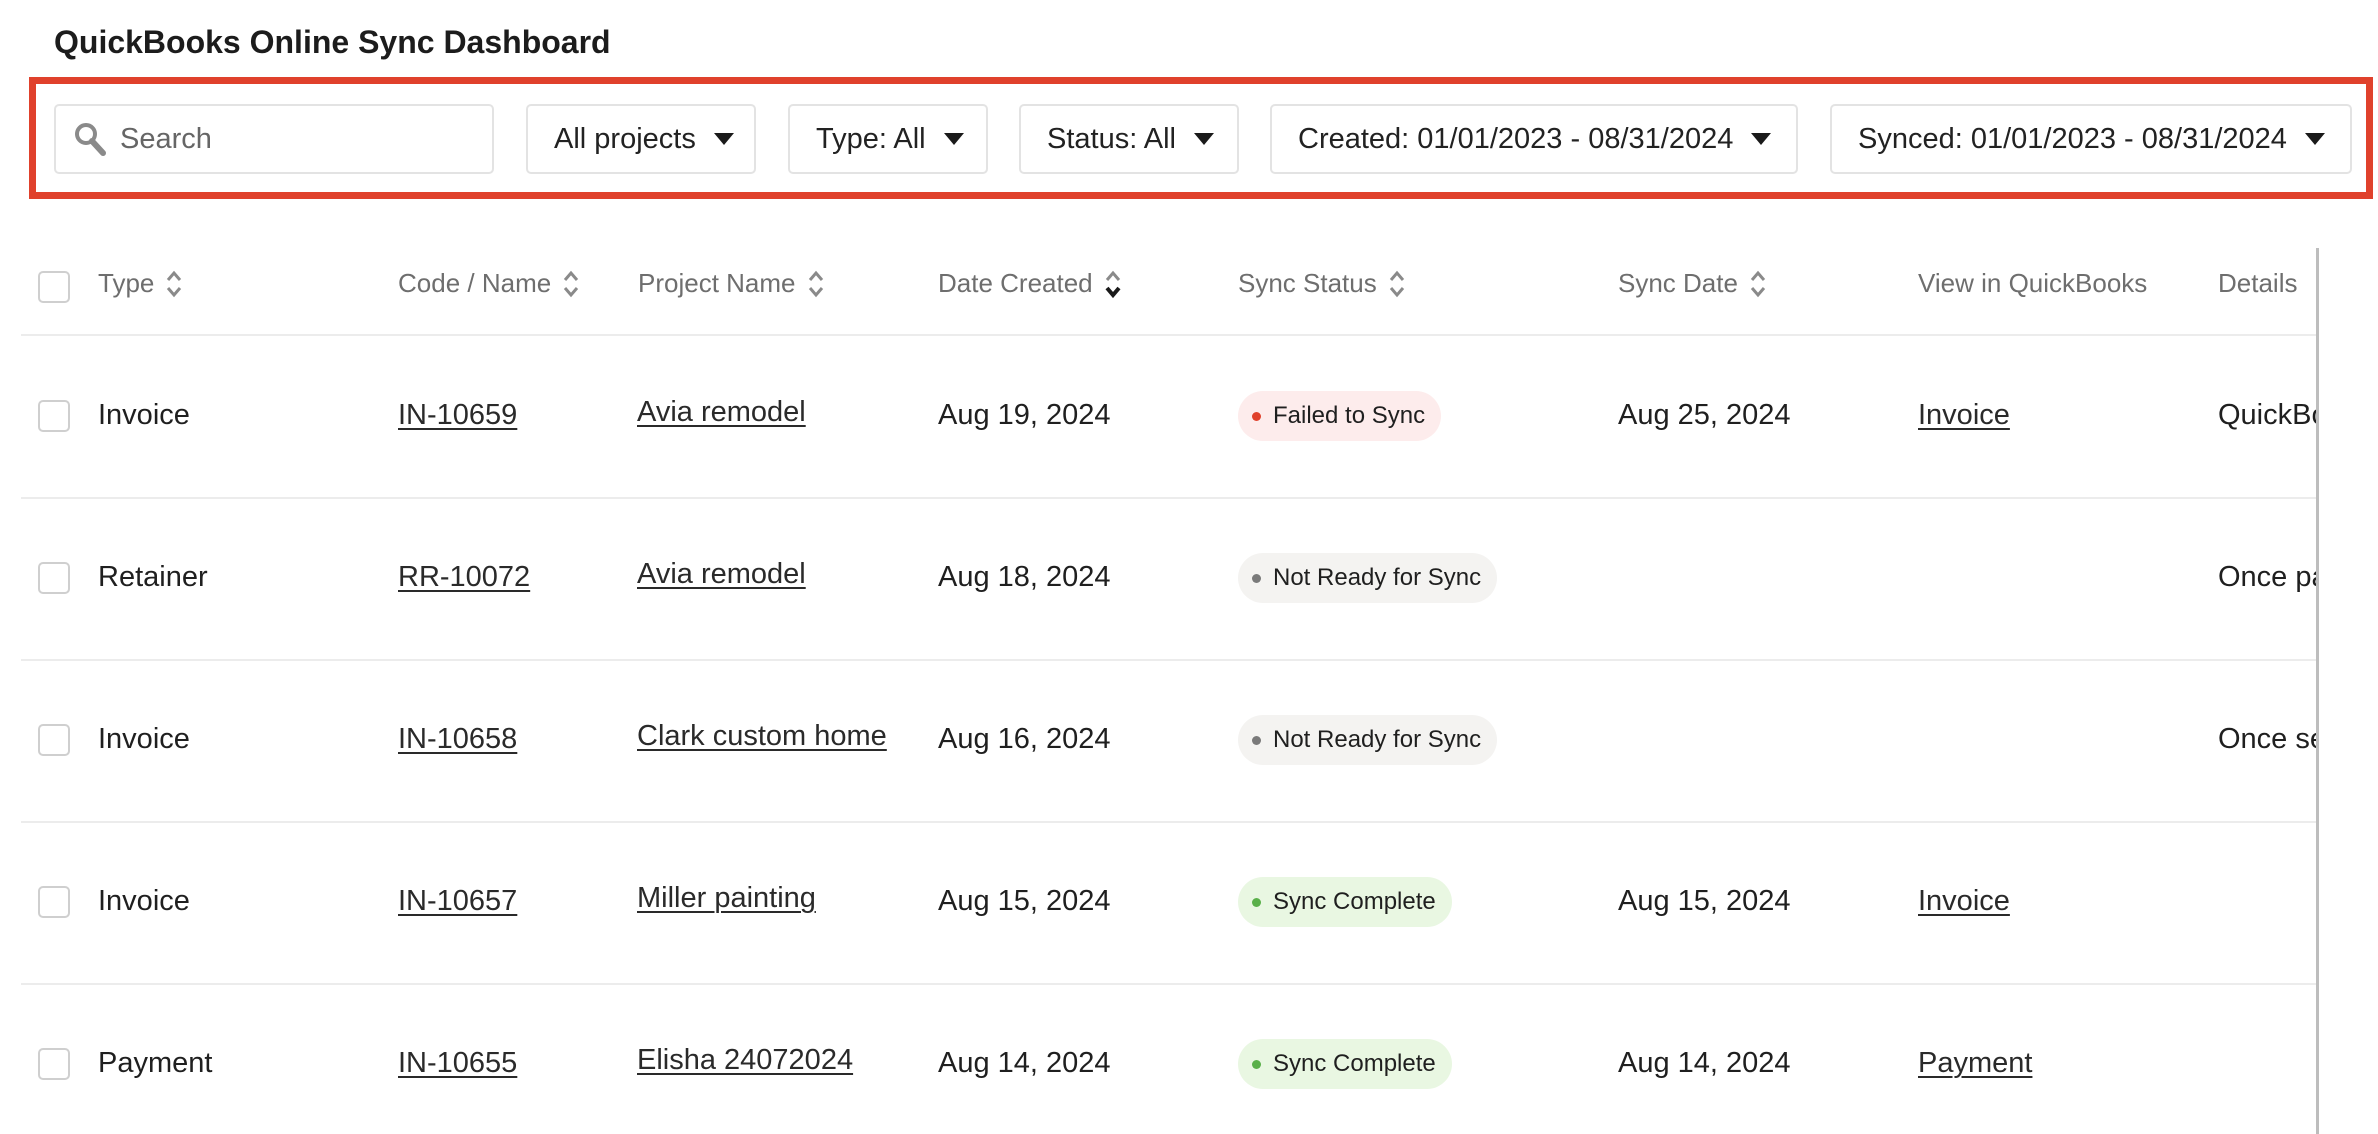 The image size is (2378, 1134). Describe the element at coordinates (1024, 901) in the screenshot. I see `row-date-created: Aug 15, 2024` at that location.